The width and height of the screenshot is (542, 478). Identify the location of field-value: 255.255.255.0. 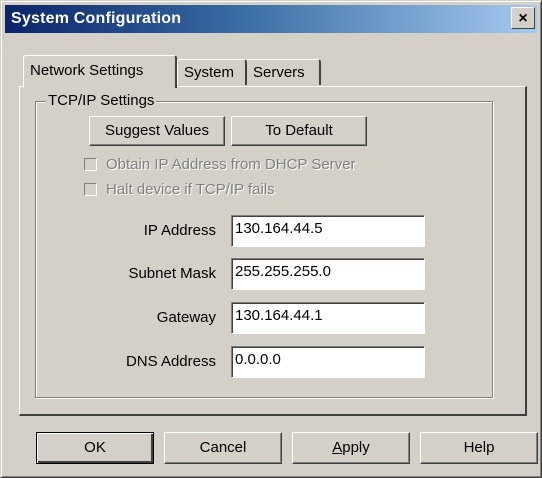
(283, 271).